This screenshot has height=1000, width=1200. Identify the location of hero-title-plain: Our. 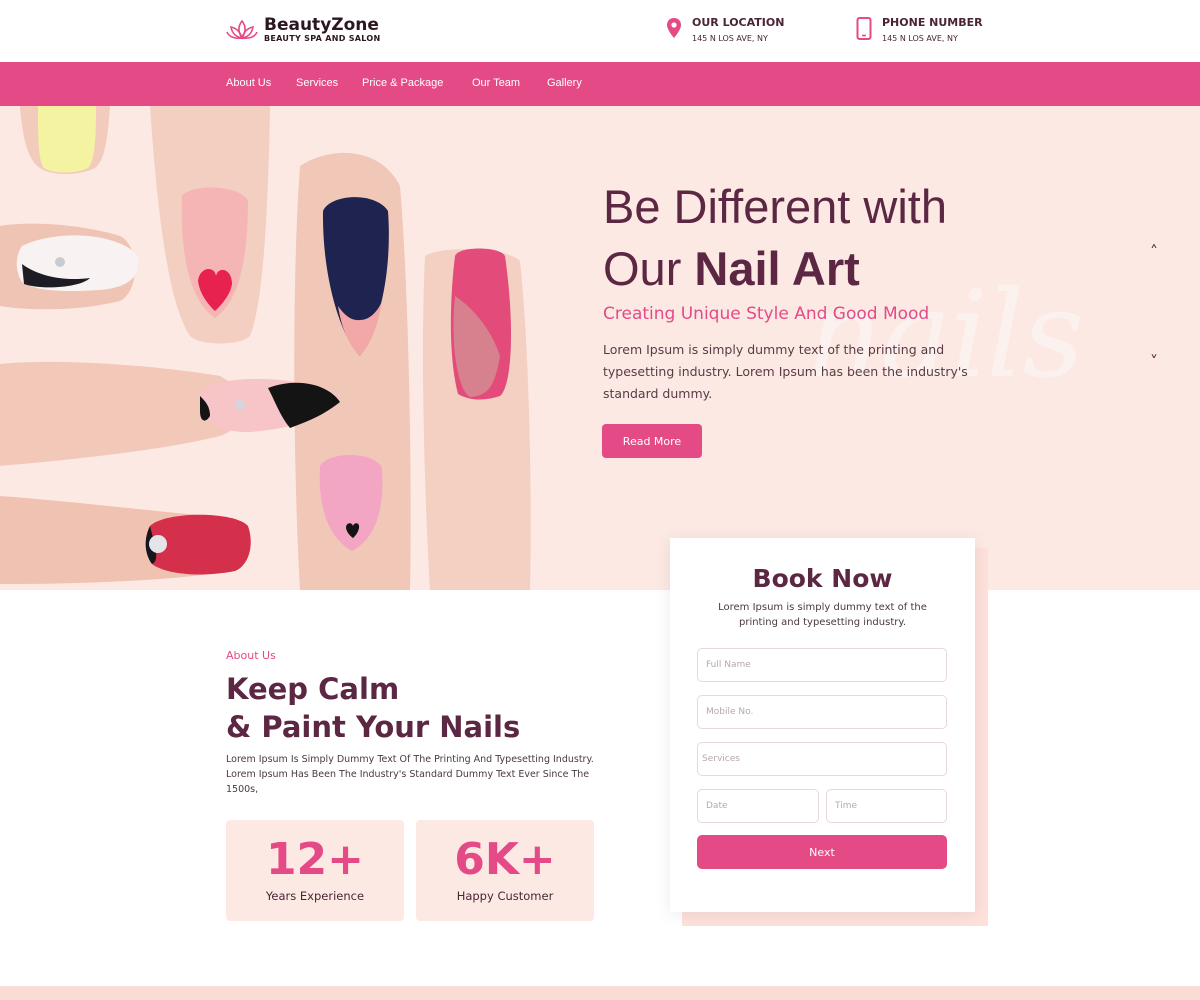
(649, 268).